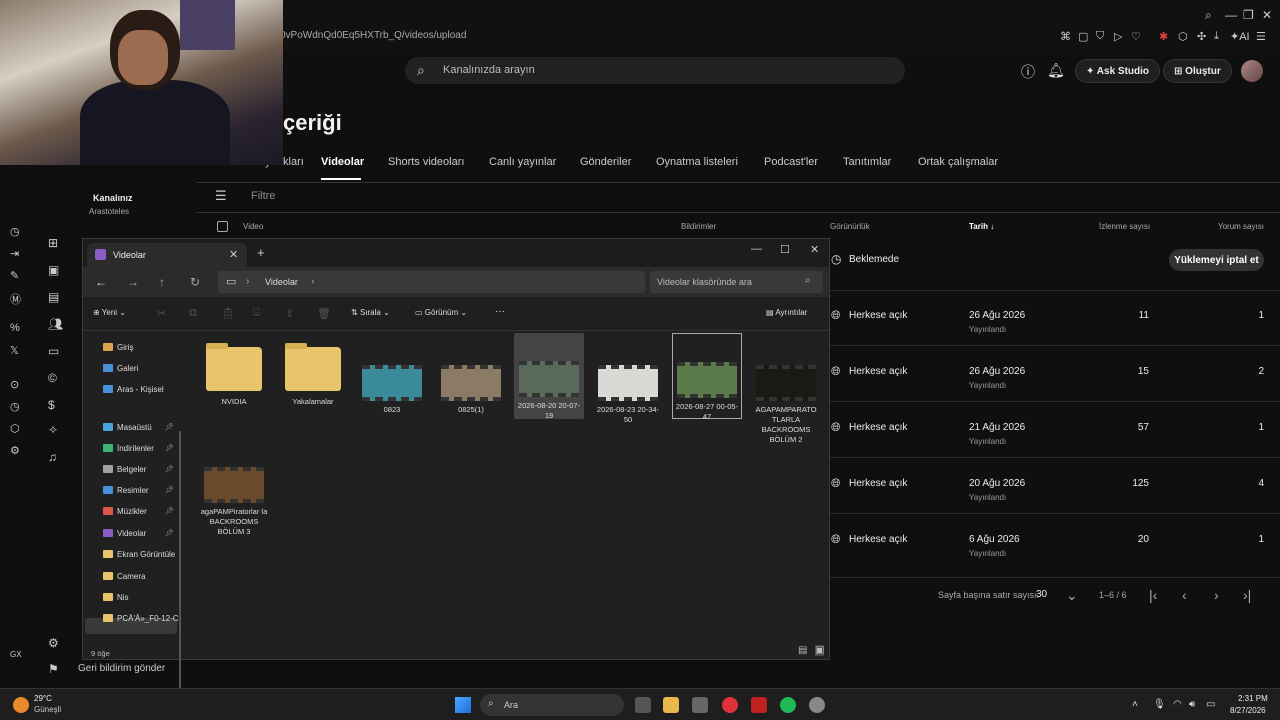  Describe the element at coordinates (655, 70) in the screenshot. I see `channel-search: ⌕ Kanalınızda arayın` at that location.